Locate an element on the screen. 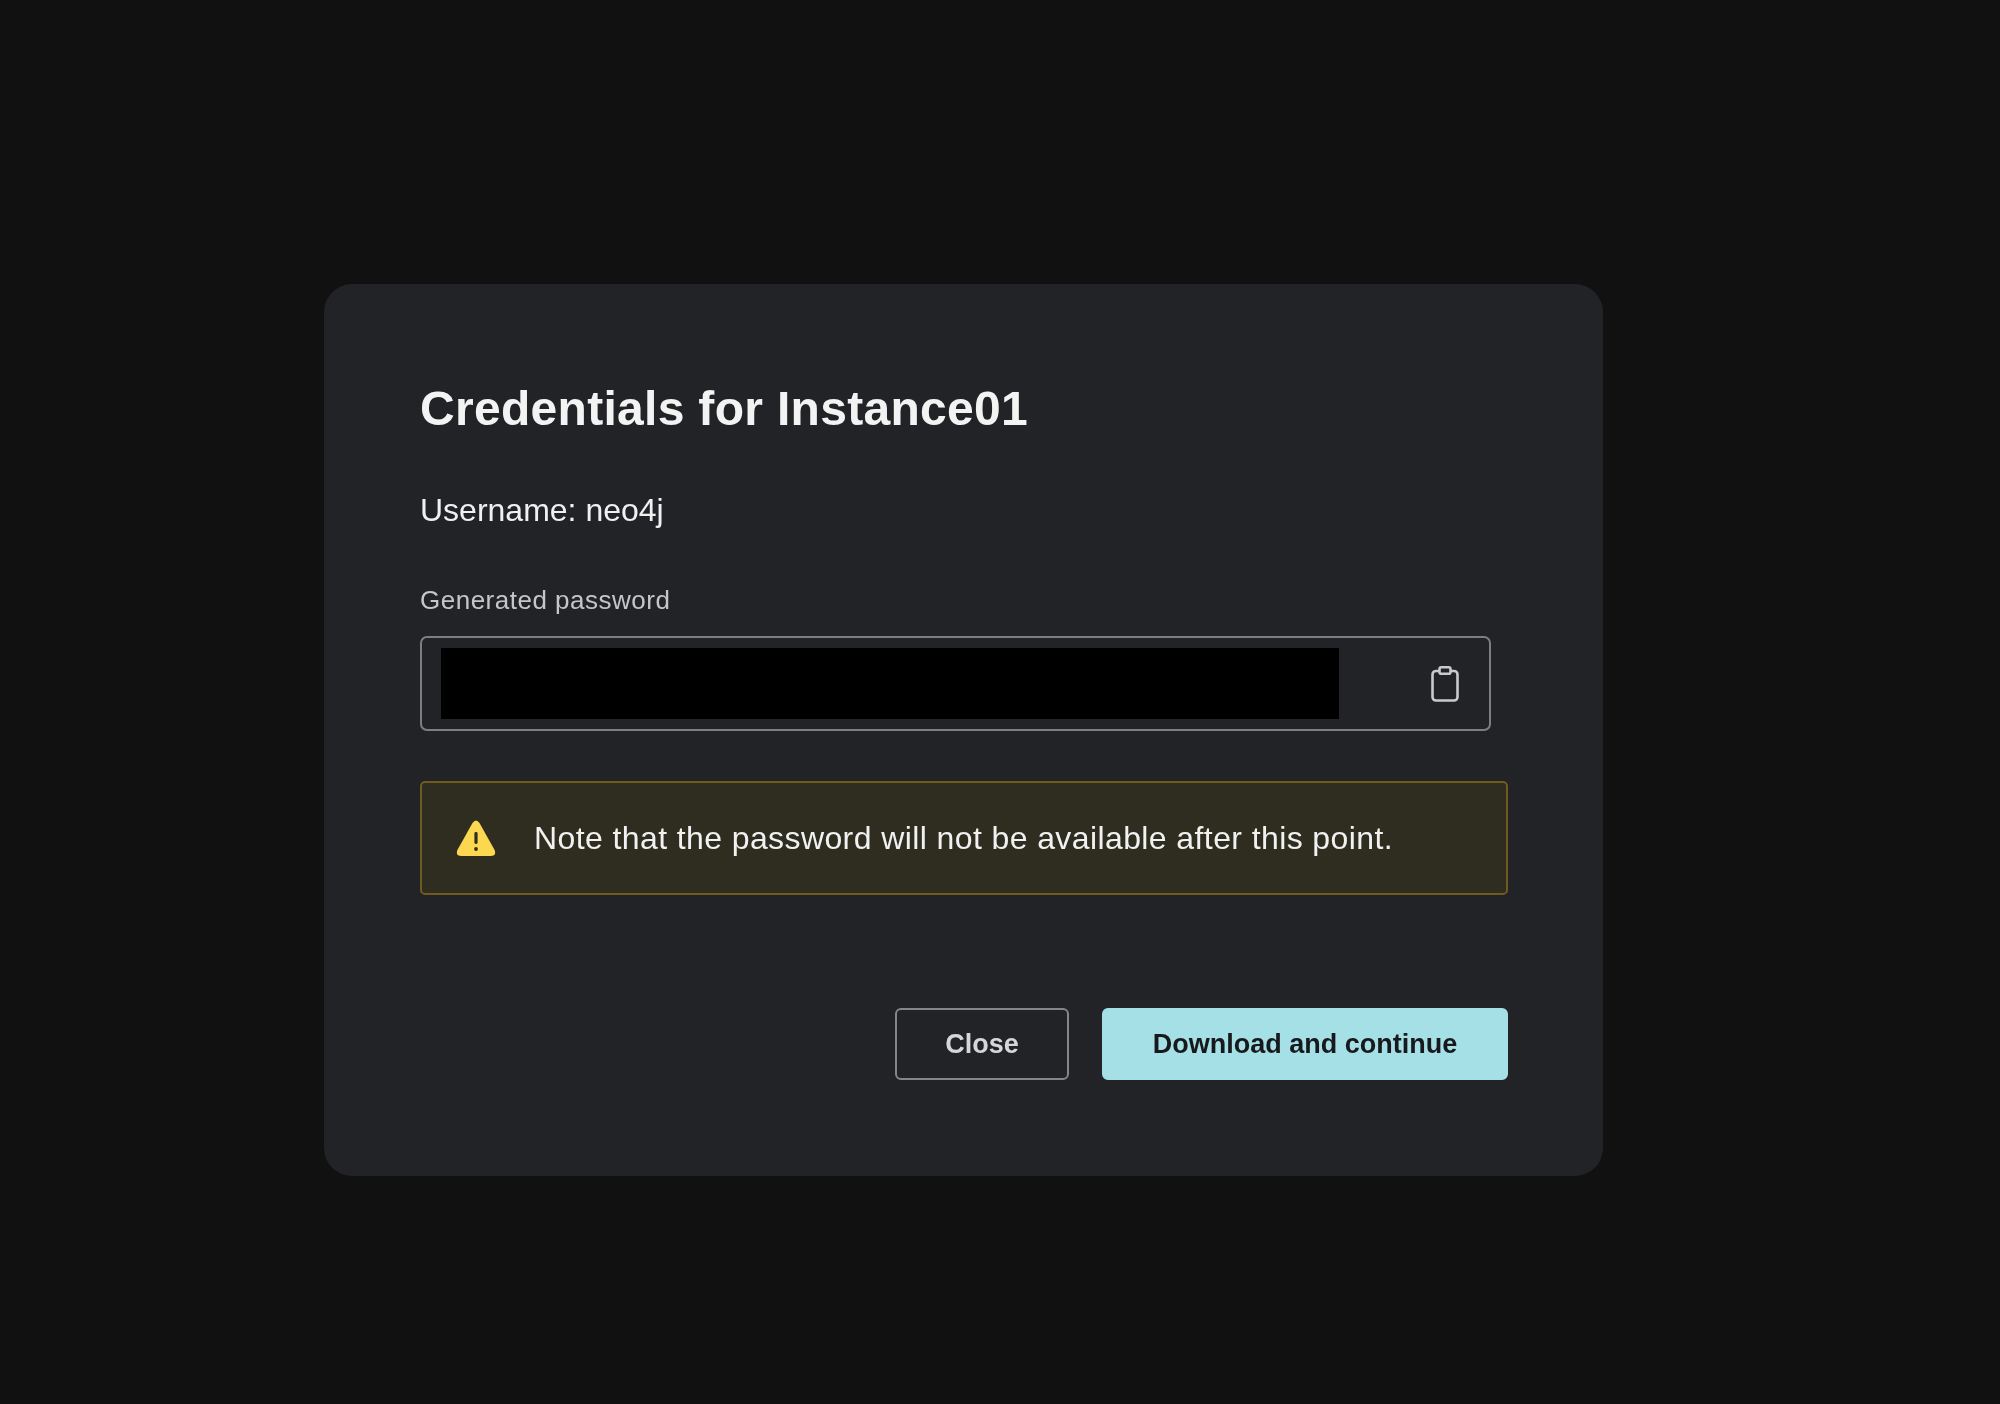 The image size is (2000, 1404). dialog-title: Credentials for Instance01 is located at coordinates (724, 409).